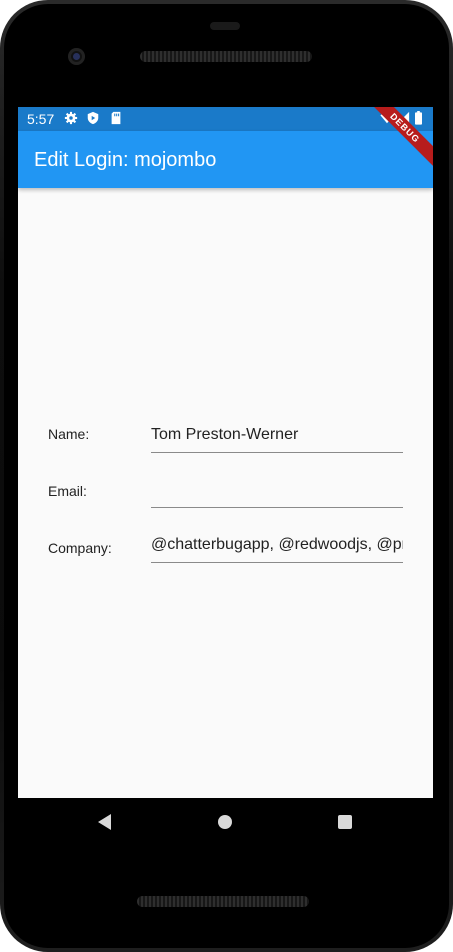 The height and width of the screenshot is (952, 453). What do you see at coordinates (223, 901) in the screenshot?
I see `bottom-speaker` at bounding box center [223, 901].